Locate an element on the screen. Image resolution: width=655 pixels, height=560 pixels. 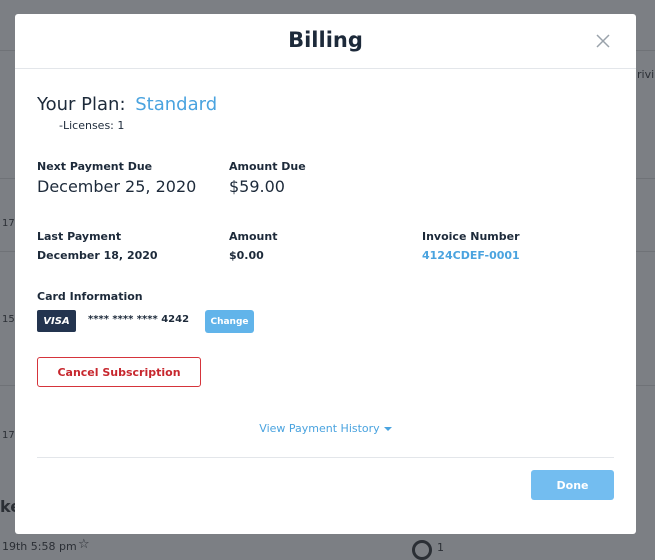
cancel-subscription-button: Cancel Subscription is located at coordinates (119, 372).